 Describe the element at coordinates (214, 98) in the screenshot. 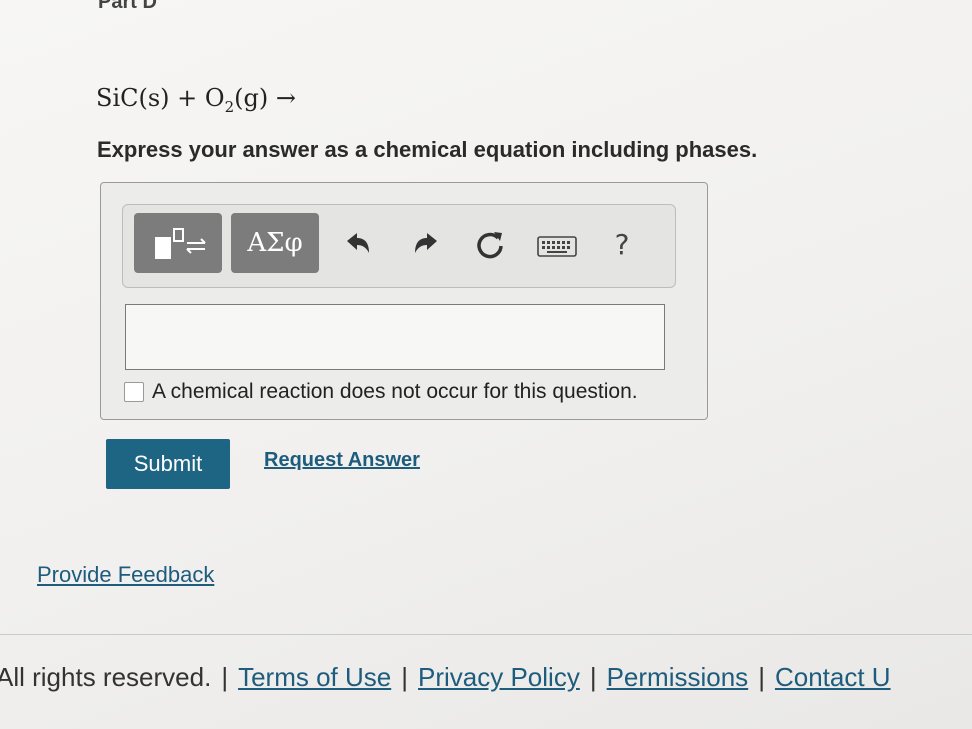

I see `o2-symbol: O` at that location.